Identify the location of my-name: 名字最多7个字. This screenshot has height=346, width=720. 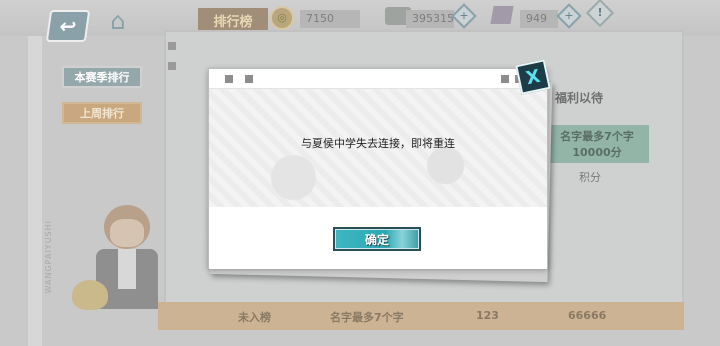
(367, 317).